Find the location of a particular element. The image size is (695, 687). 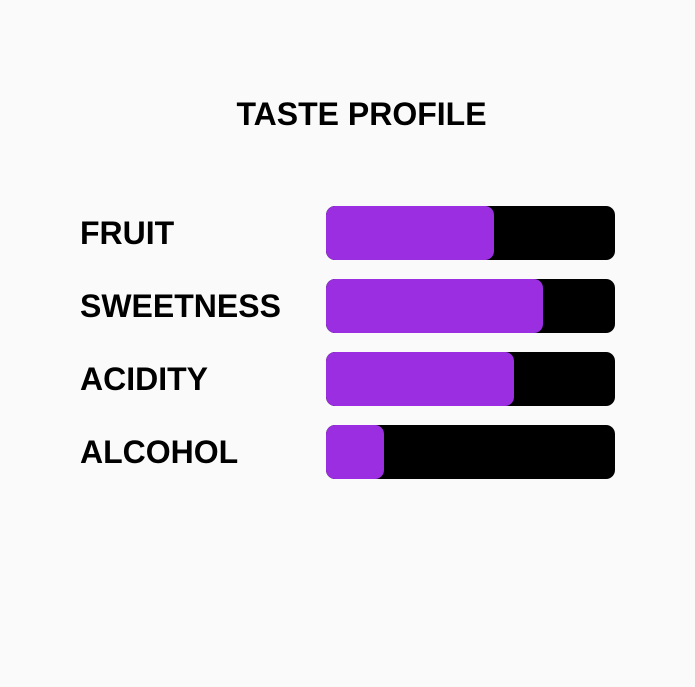

bar-label: FRUIT is located at coordinates (127, 233).